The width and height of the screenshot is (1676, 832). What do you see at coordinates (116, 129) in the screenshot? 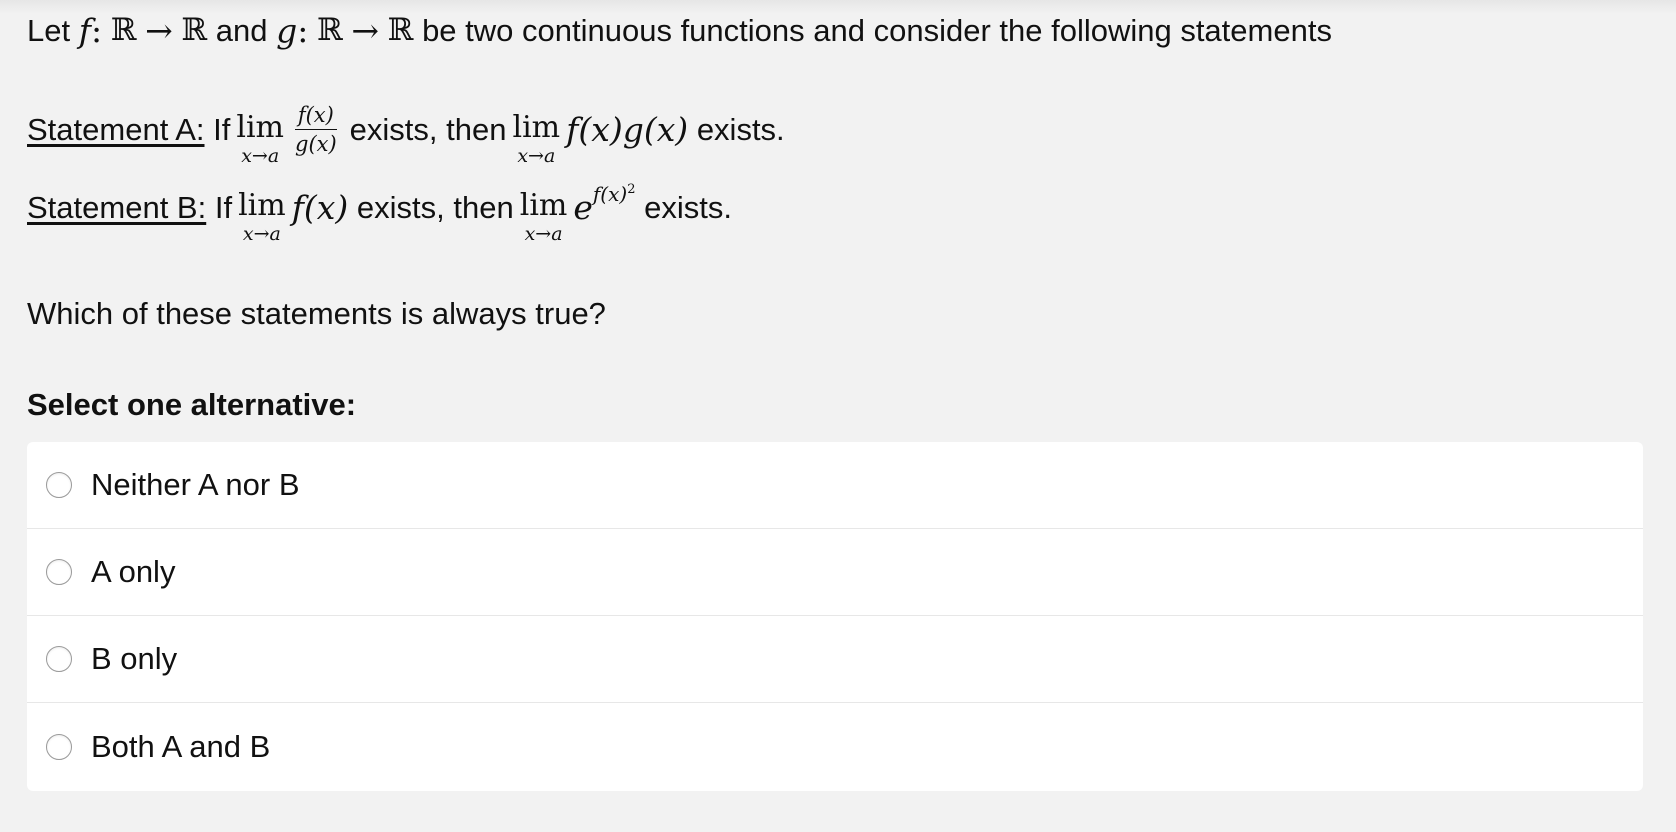
I see `statement-a-label: Statement A:` at bounding box center [116, 129].